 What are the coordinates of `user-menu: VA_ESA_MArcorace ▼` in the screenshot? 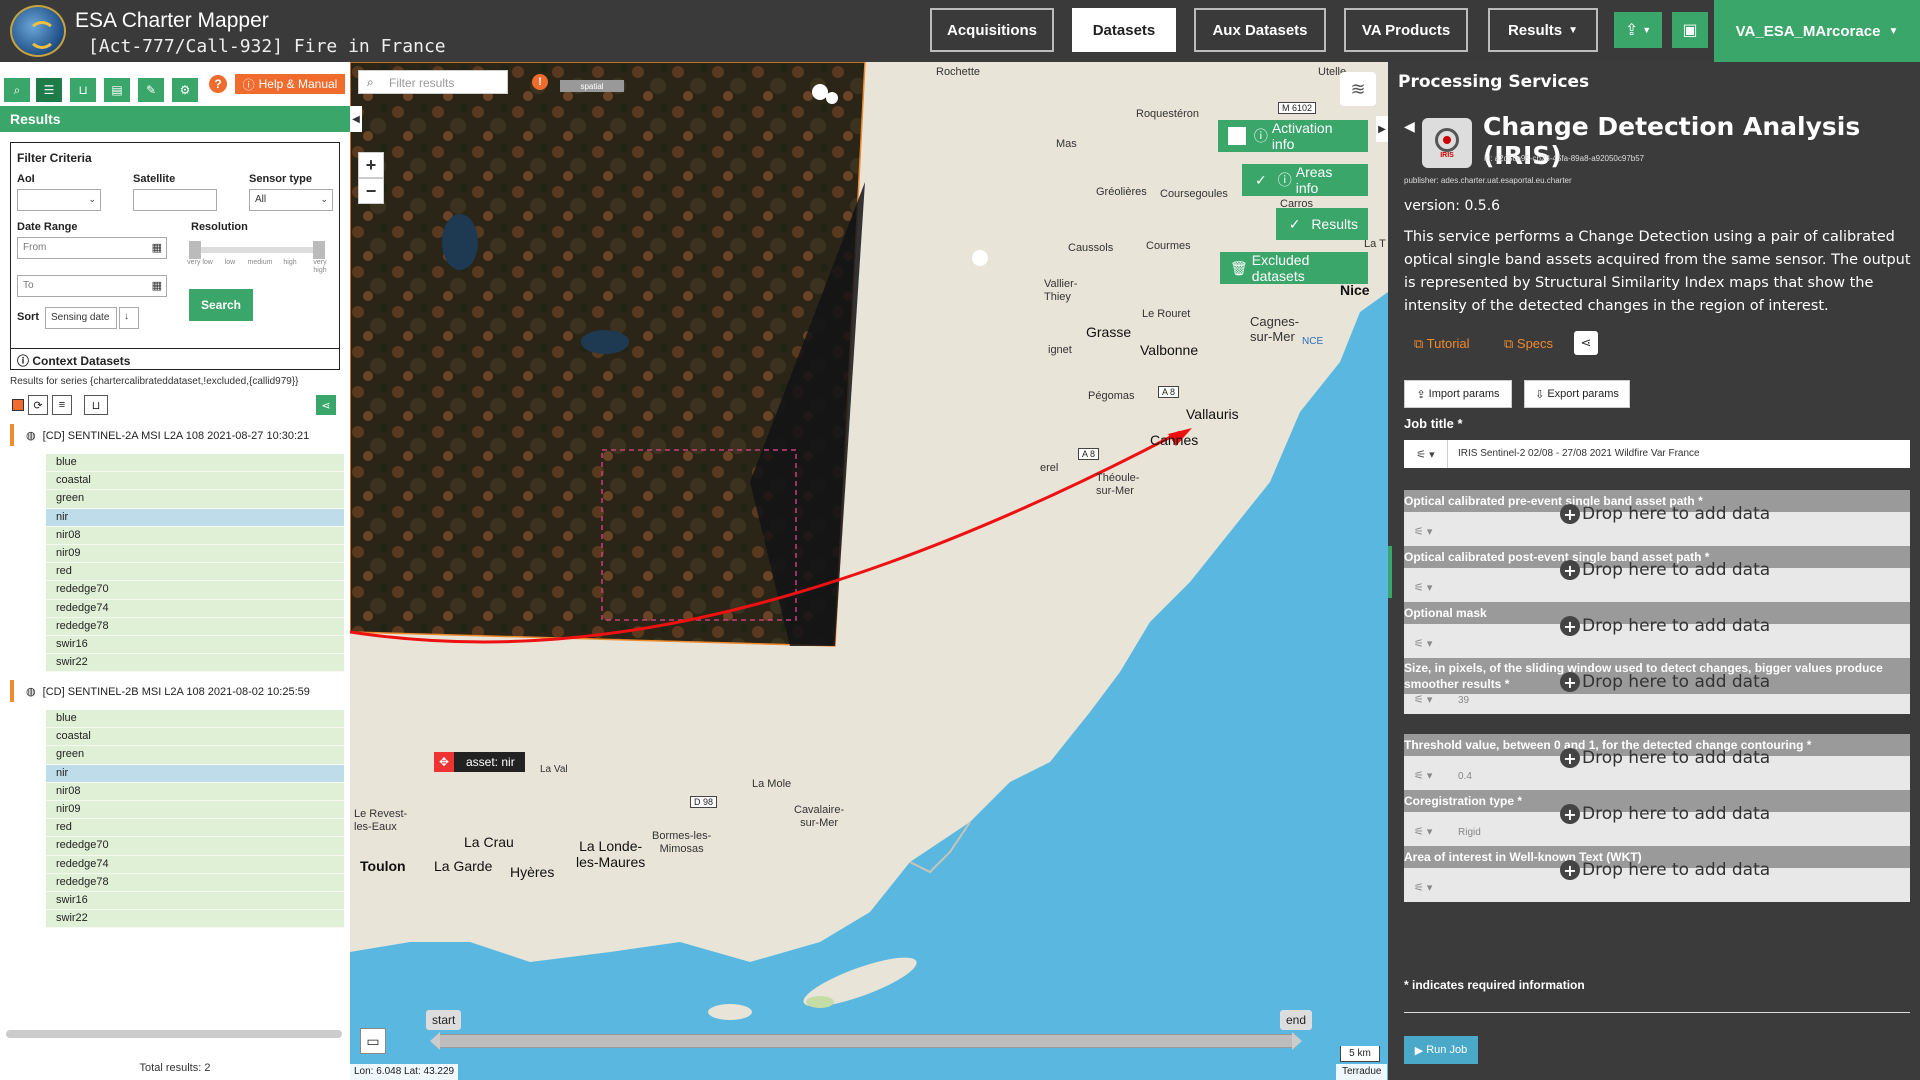 It's located at (1817, 31).